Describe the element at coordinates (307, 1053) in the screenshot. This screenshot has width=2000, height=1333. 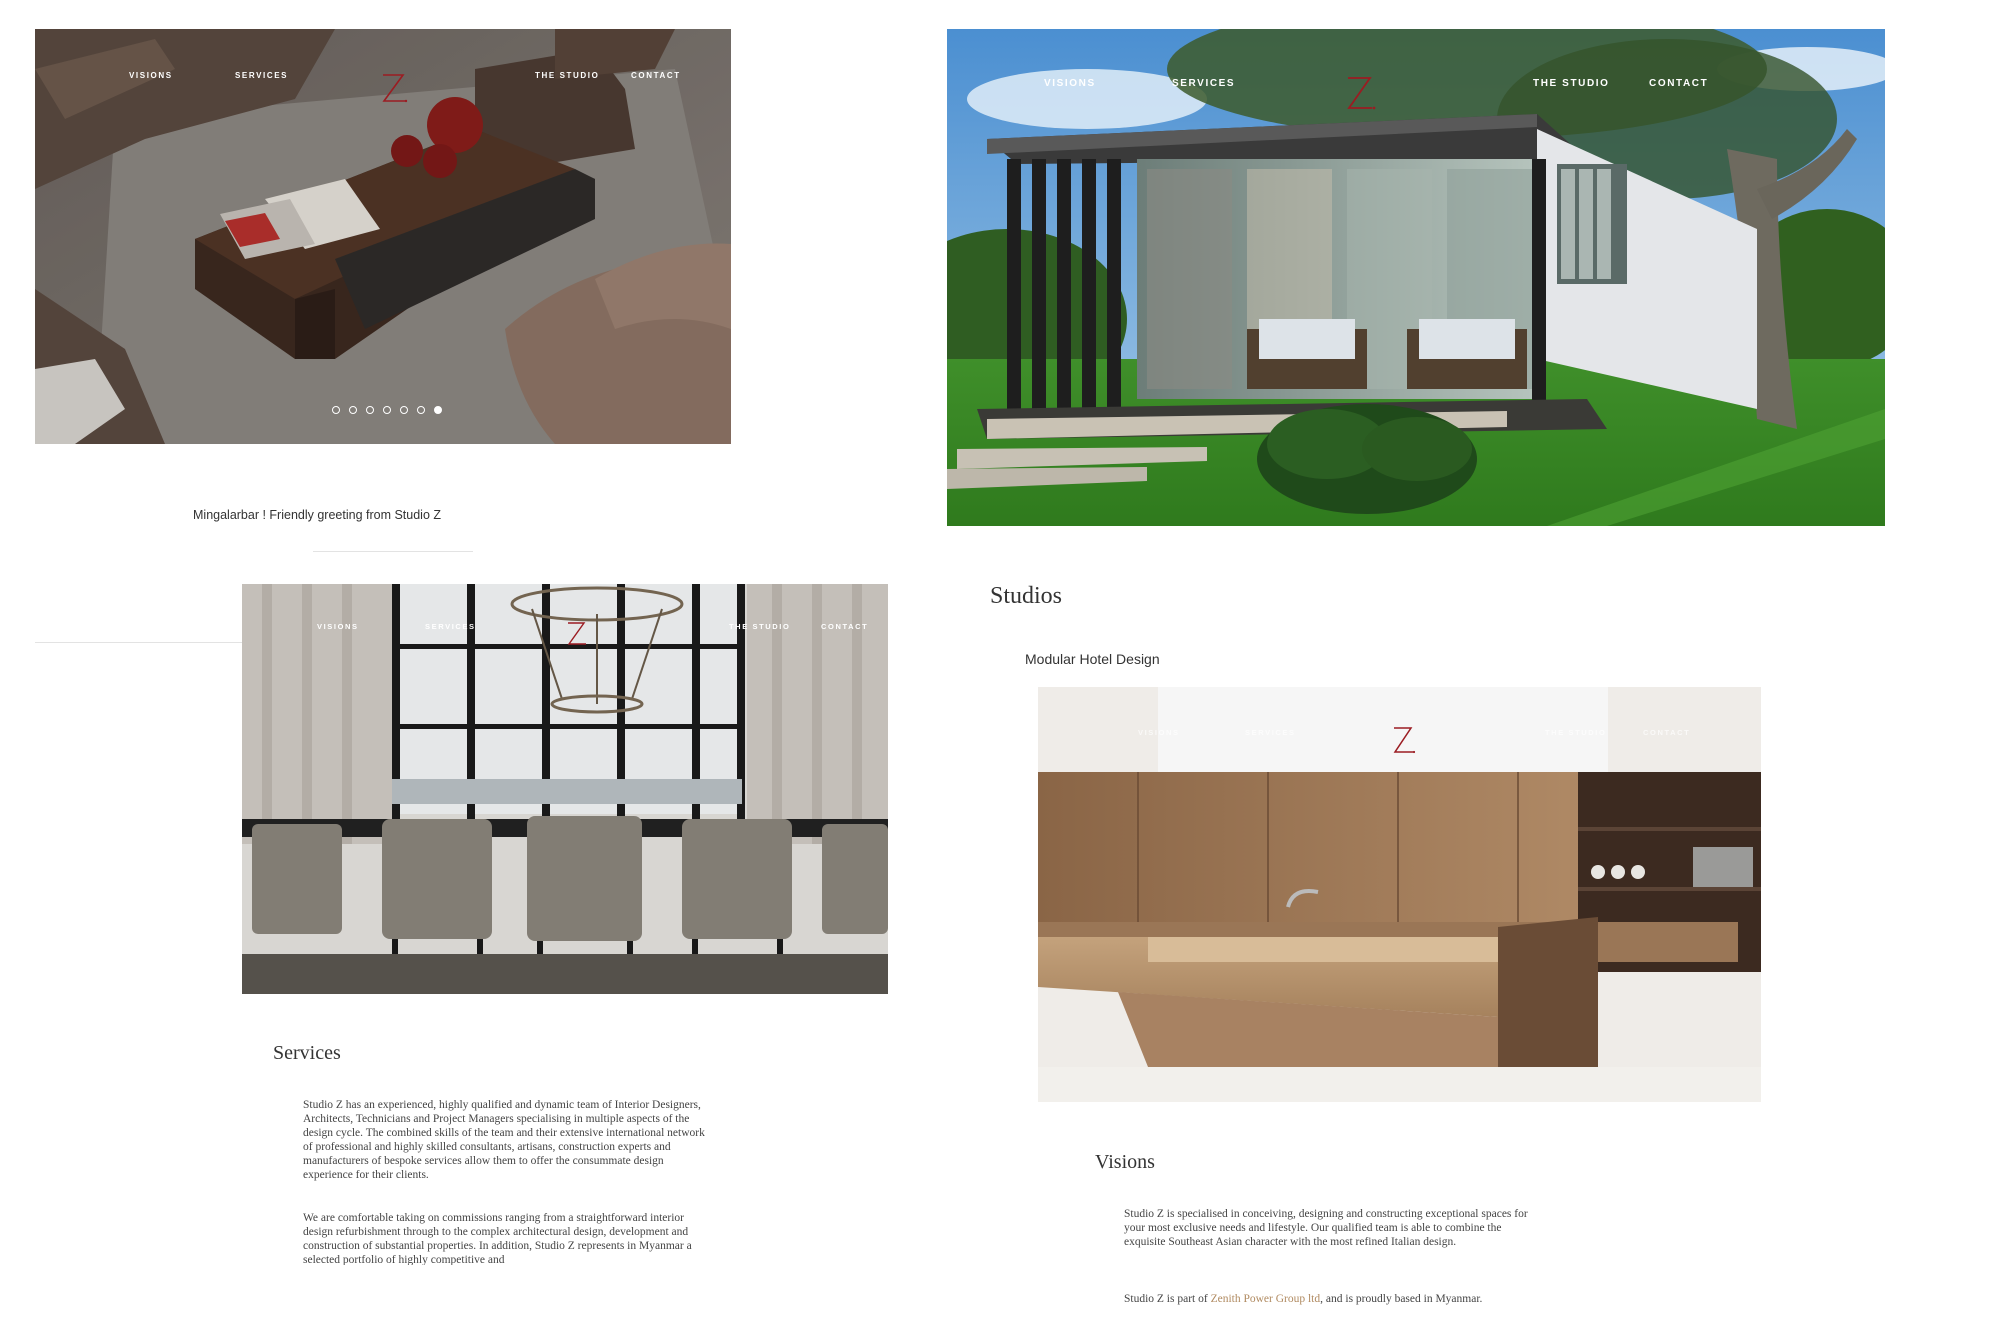
I see `services-heading: Services` at that location.